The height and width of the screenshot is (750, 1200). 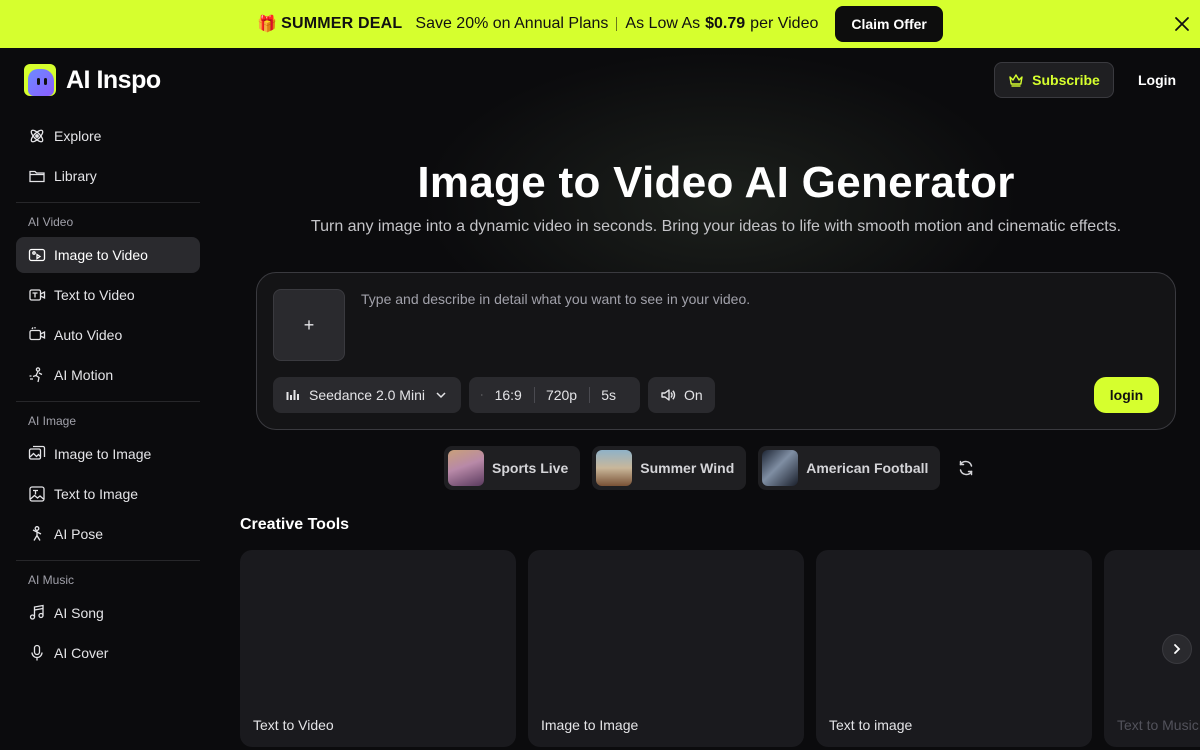 I want to click on sidebar-item-label: Library, so click(x=75, y=176).